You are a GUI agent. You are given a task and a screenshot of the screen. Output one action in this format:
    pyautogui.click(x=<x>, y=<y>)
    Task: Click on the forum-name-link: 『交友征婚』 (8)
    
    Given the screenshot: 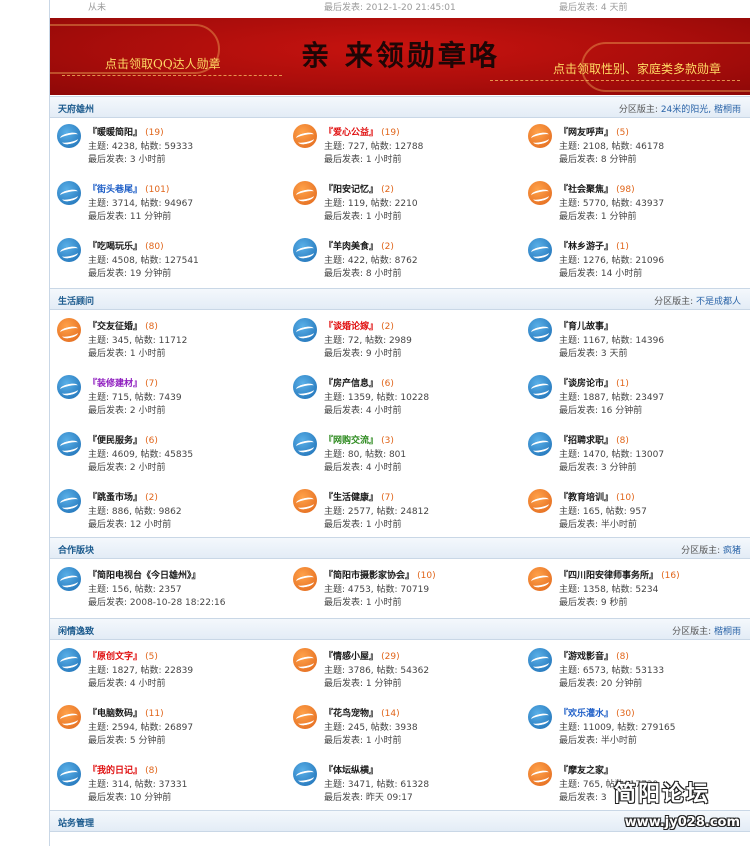 What is the action you would take?
    pyautogui.click(x=123, y=325)
    